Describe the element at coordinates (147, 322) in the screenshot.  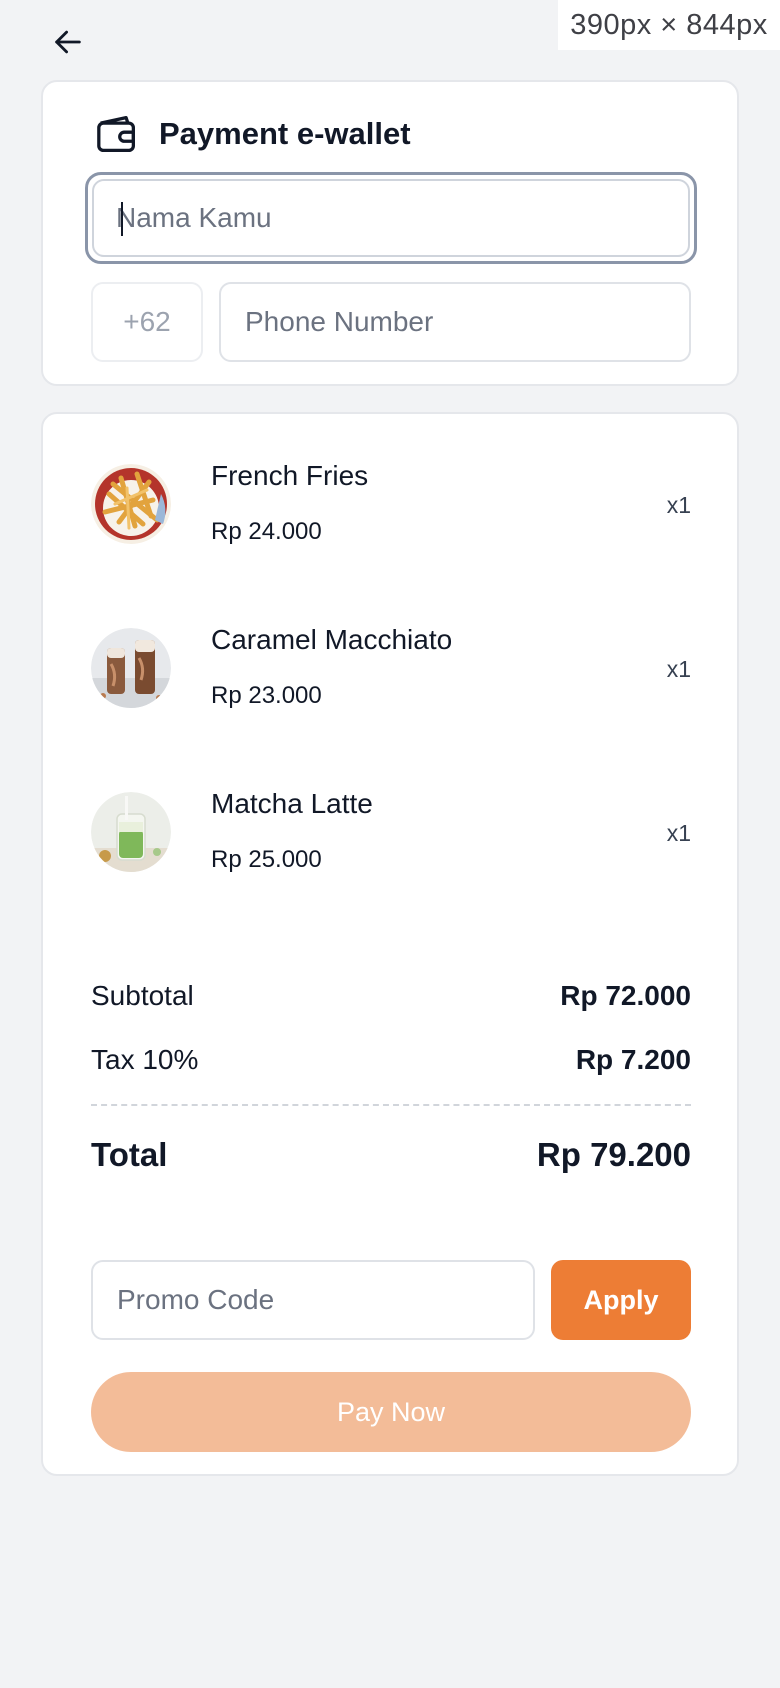
I see `phone-prefix: +62` at that location.